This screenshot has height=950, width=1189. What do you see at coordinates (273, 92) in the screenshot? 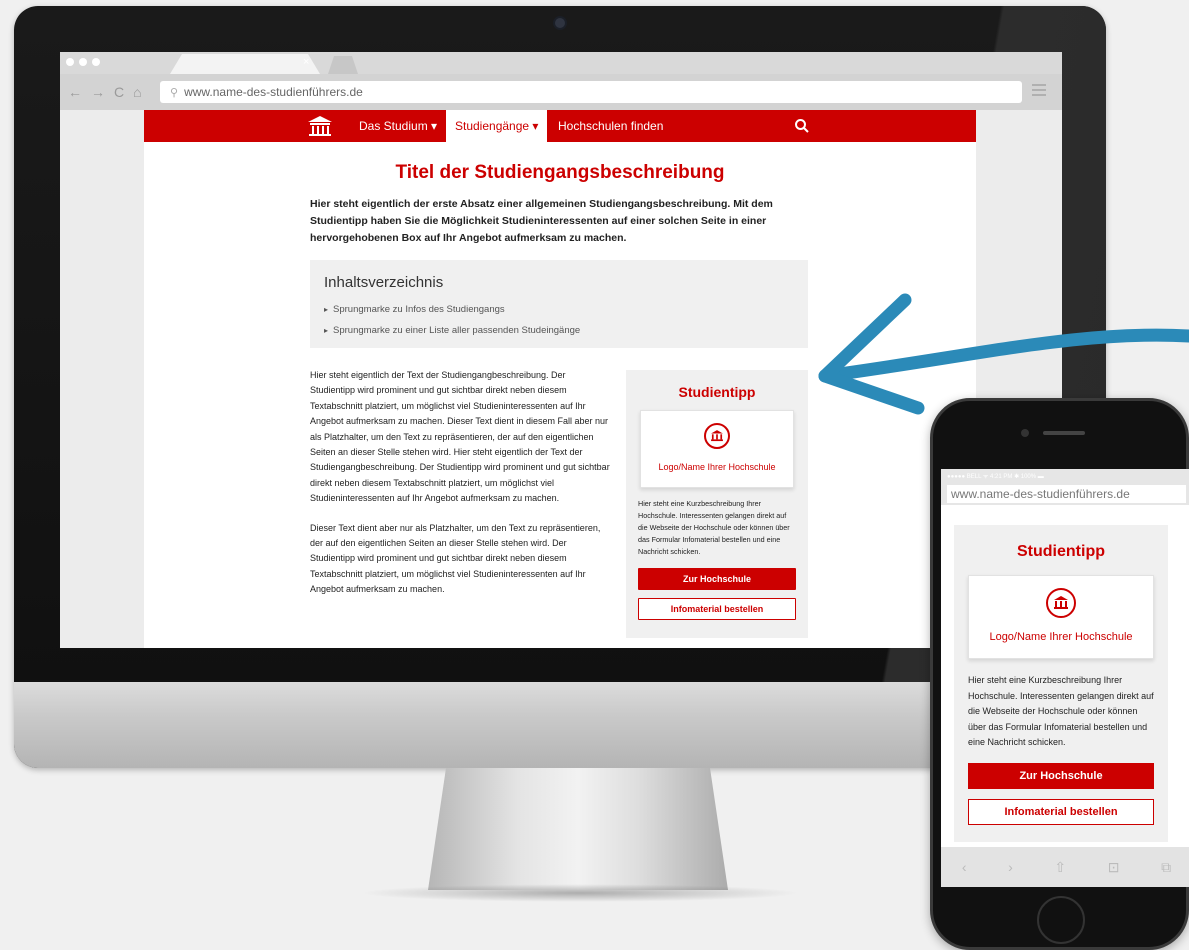
I see `address-bar-url: www.name-des-studienführers.de` at bounding box center [273, 92].